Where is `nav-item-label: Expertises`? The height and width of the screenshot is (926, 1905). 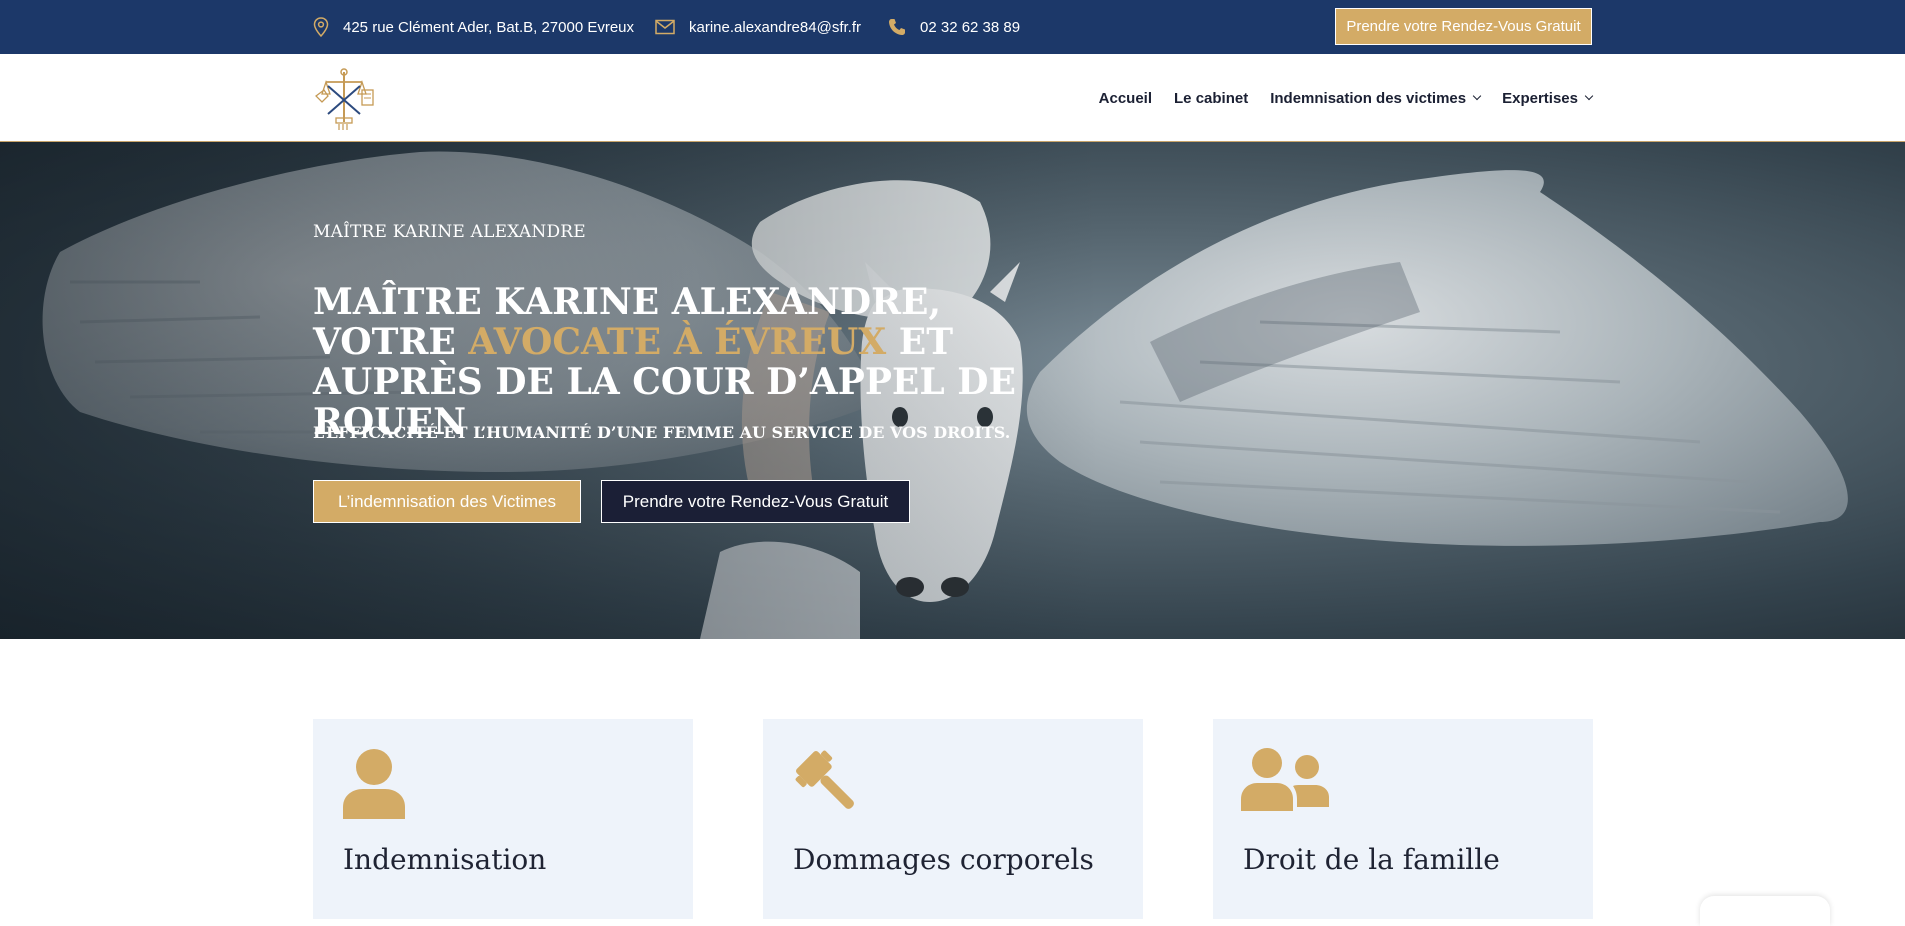 nav-item-label: Expertises is located at coordinates (1540, 98).